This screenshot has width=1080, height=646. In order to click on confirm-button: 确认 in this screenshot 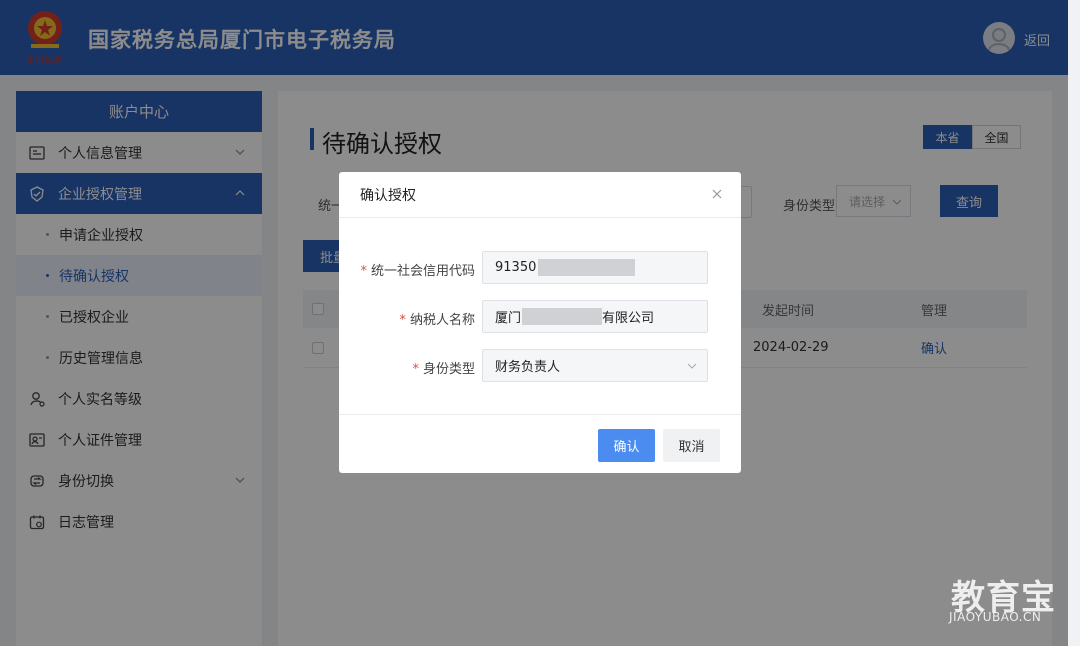, I will do `click(626, 445)`.